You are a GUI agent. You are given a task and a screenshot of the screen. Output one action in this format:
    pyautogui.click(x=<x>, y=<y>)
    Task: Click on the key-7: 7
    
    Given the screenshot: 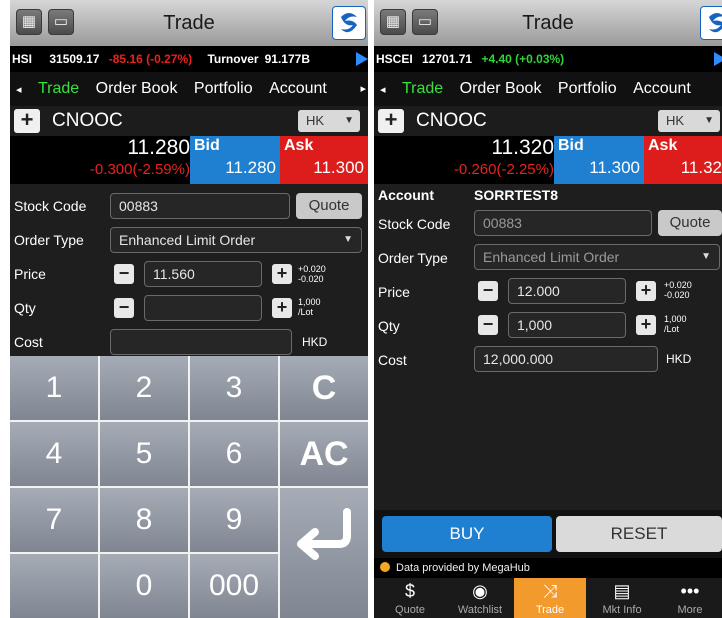 What is the action you would take?
    pyautogui.click(x=54, y=520)
    